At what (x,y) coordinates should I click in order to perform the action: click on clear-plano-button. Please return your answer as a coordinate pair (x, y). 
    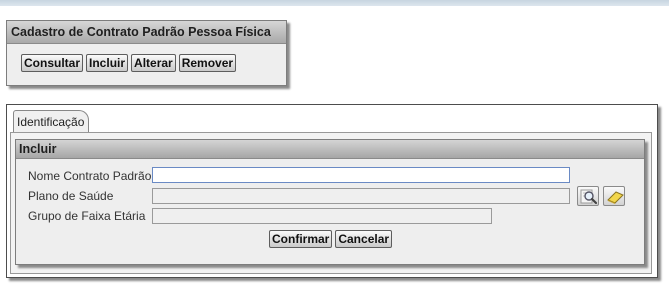
    Looking at the image, I should click on (614, 196).